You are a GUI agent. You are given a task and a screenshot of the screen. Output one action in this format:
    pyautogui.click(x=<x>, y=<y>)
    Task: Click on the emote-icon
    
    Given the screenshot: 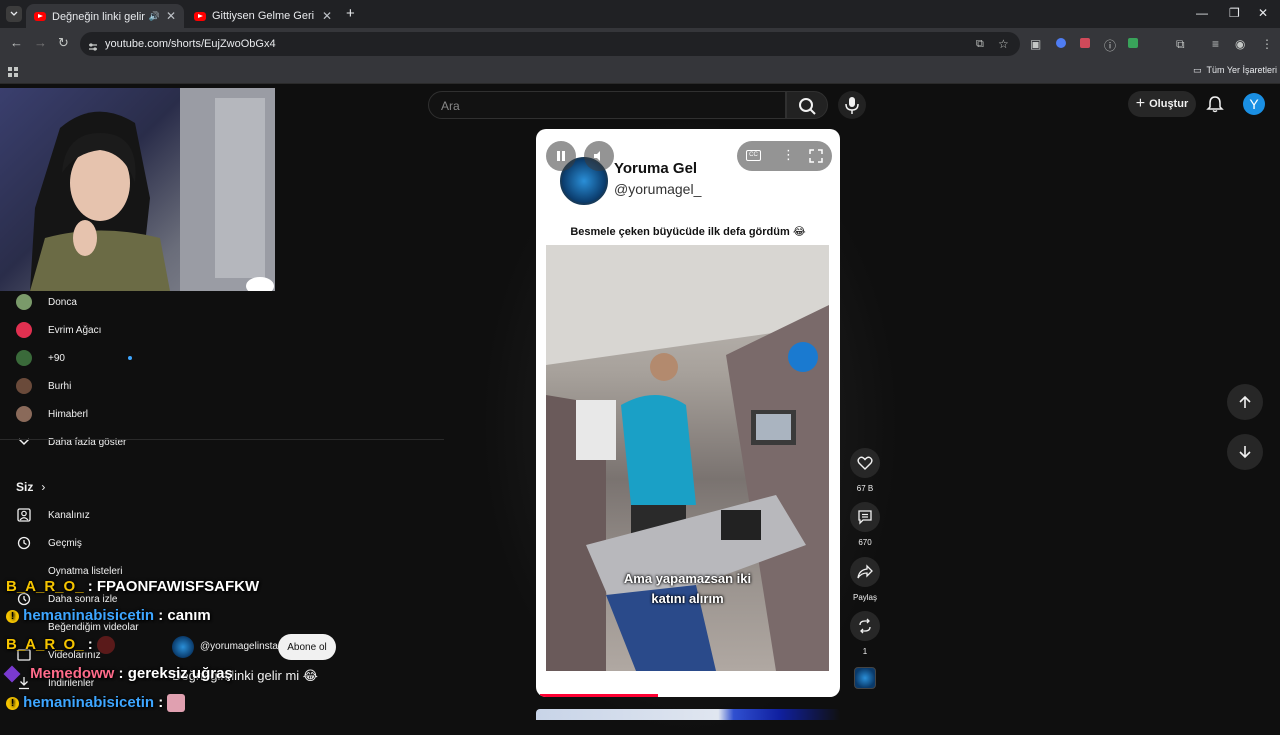 What is the action you would take?
    pyautogui.click(x=105, y=645)
    